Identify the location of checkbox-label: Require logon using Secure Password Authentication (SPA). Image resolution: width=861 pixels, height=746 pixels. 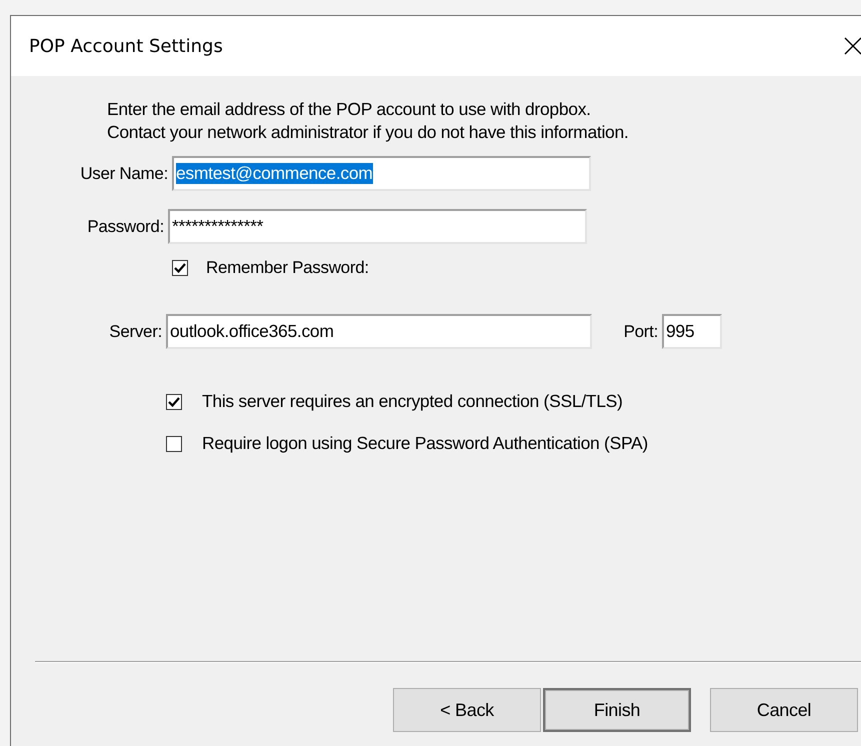
(425, 443).